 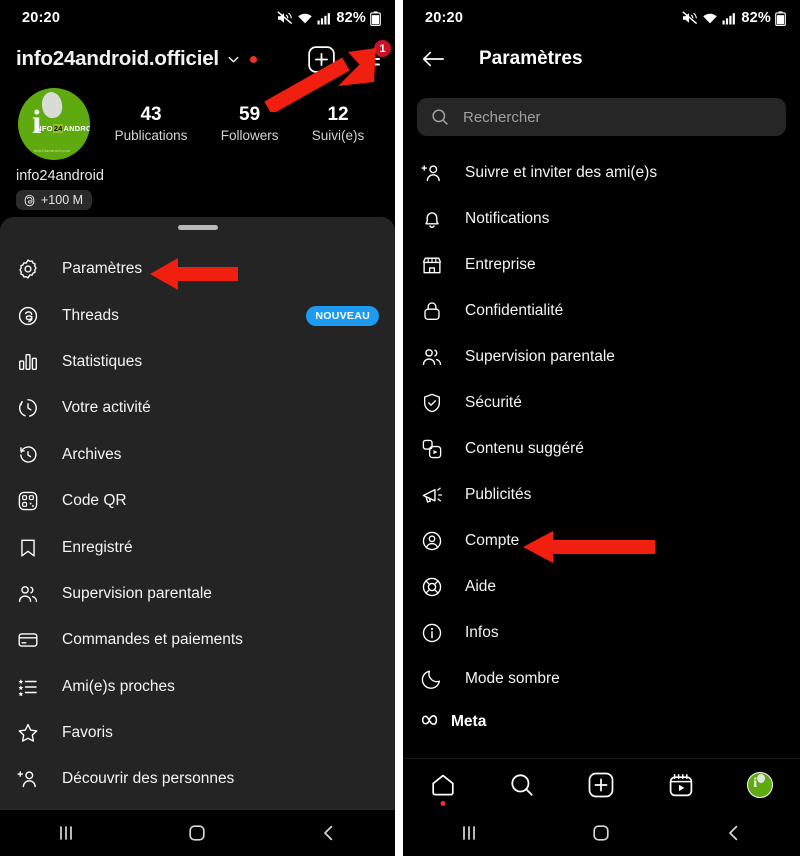 I want to click on settings-item-entreprise: Entreprise, so click(x=601, y=265).